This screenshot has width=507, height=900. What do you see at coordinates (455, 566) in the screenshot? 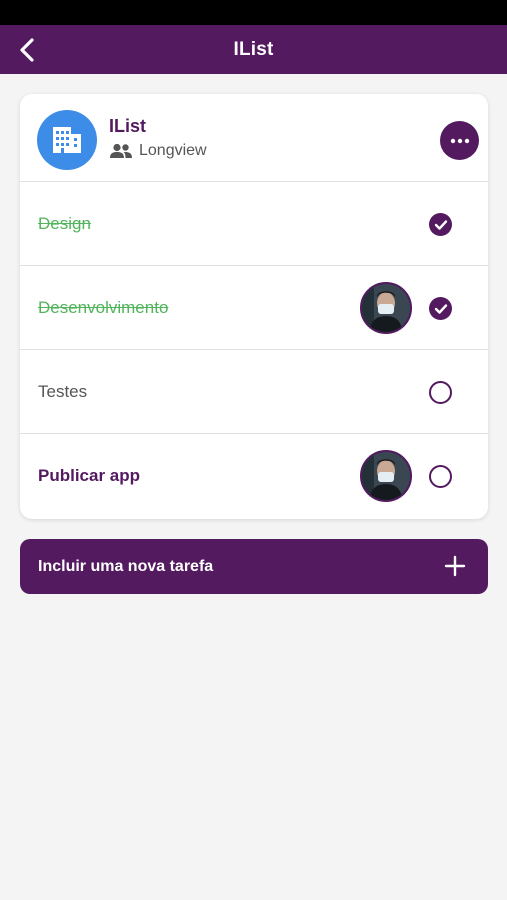
I see `plus-icon` at bounding box center [455, 566].